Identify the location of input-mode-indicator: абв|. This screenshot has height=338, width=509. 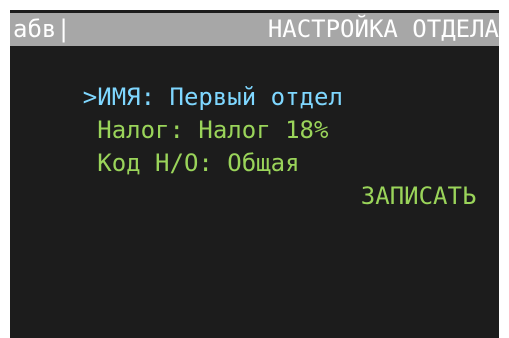
(42, 29).